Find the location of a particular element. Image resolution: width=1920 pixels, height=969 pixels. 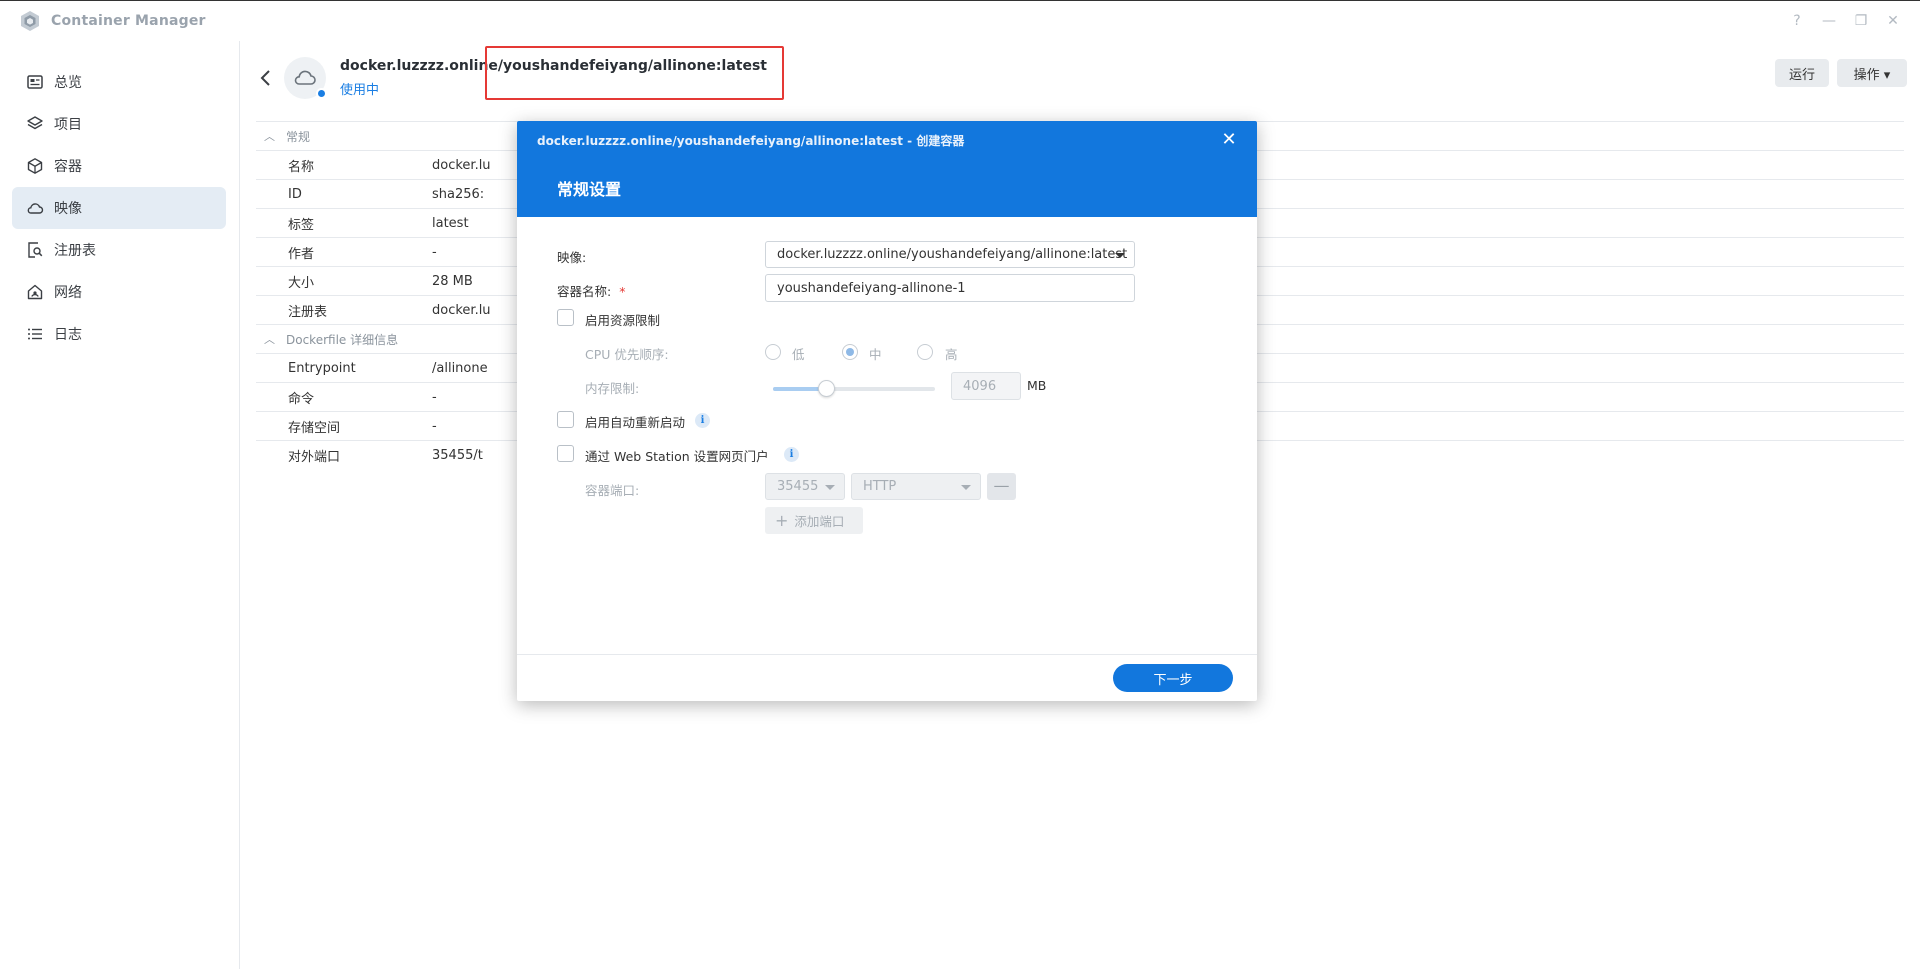

cpu-priority-label: CPU 优先顺序: is located at coordinates (627, 354).